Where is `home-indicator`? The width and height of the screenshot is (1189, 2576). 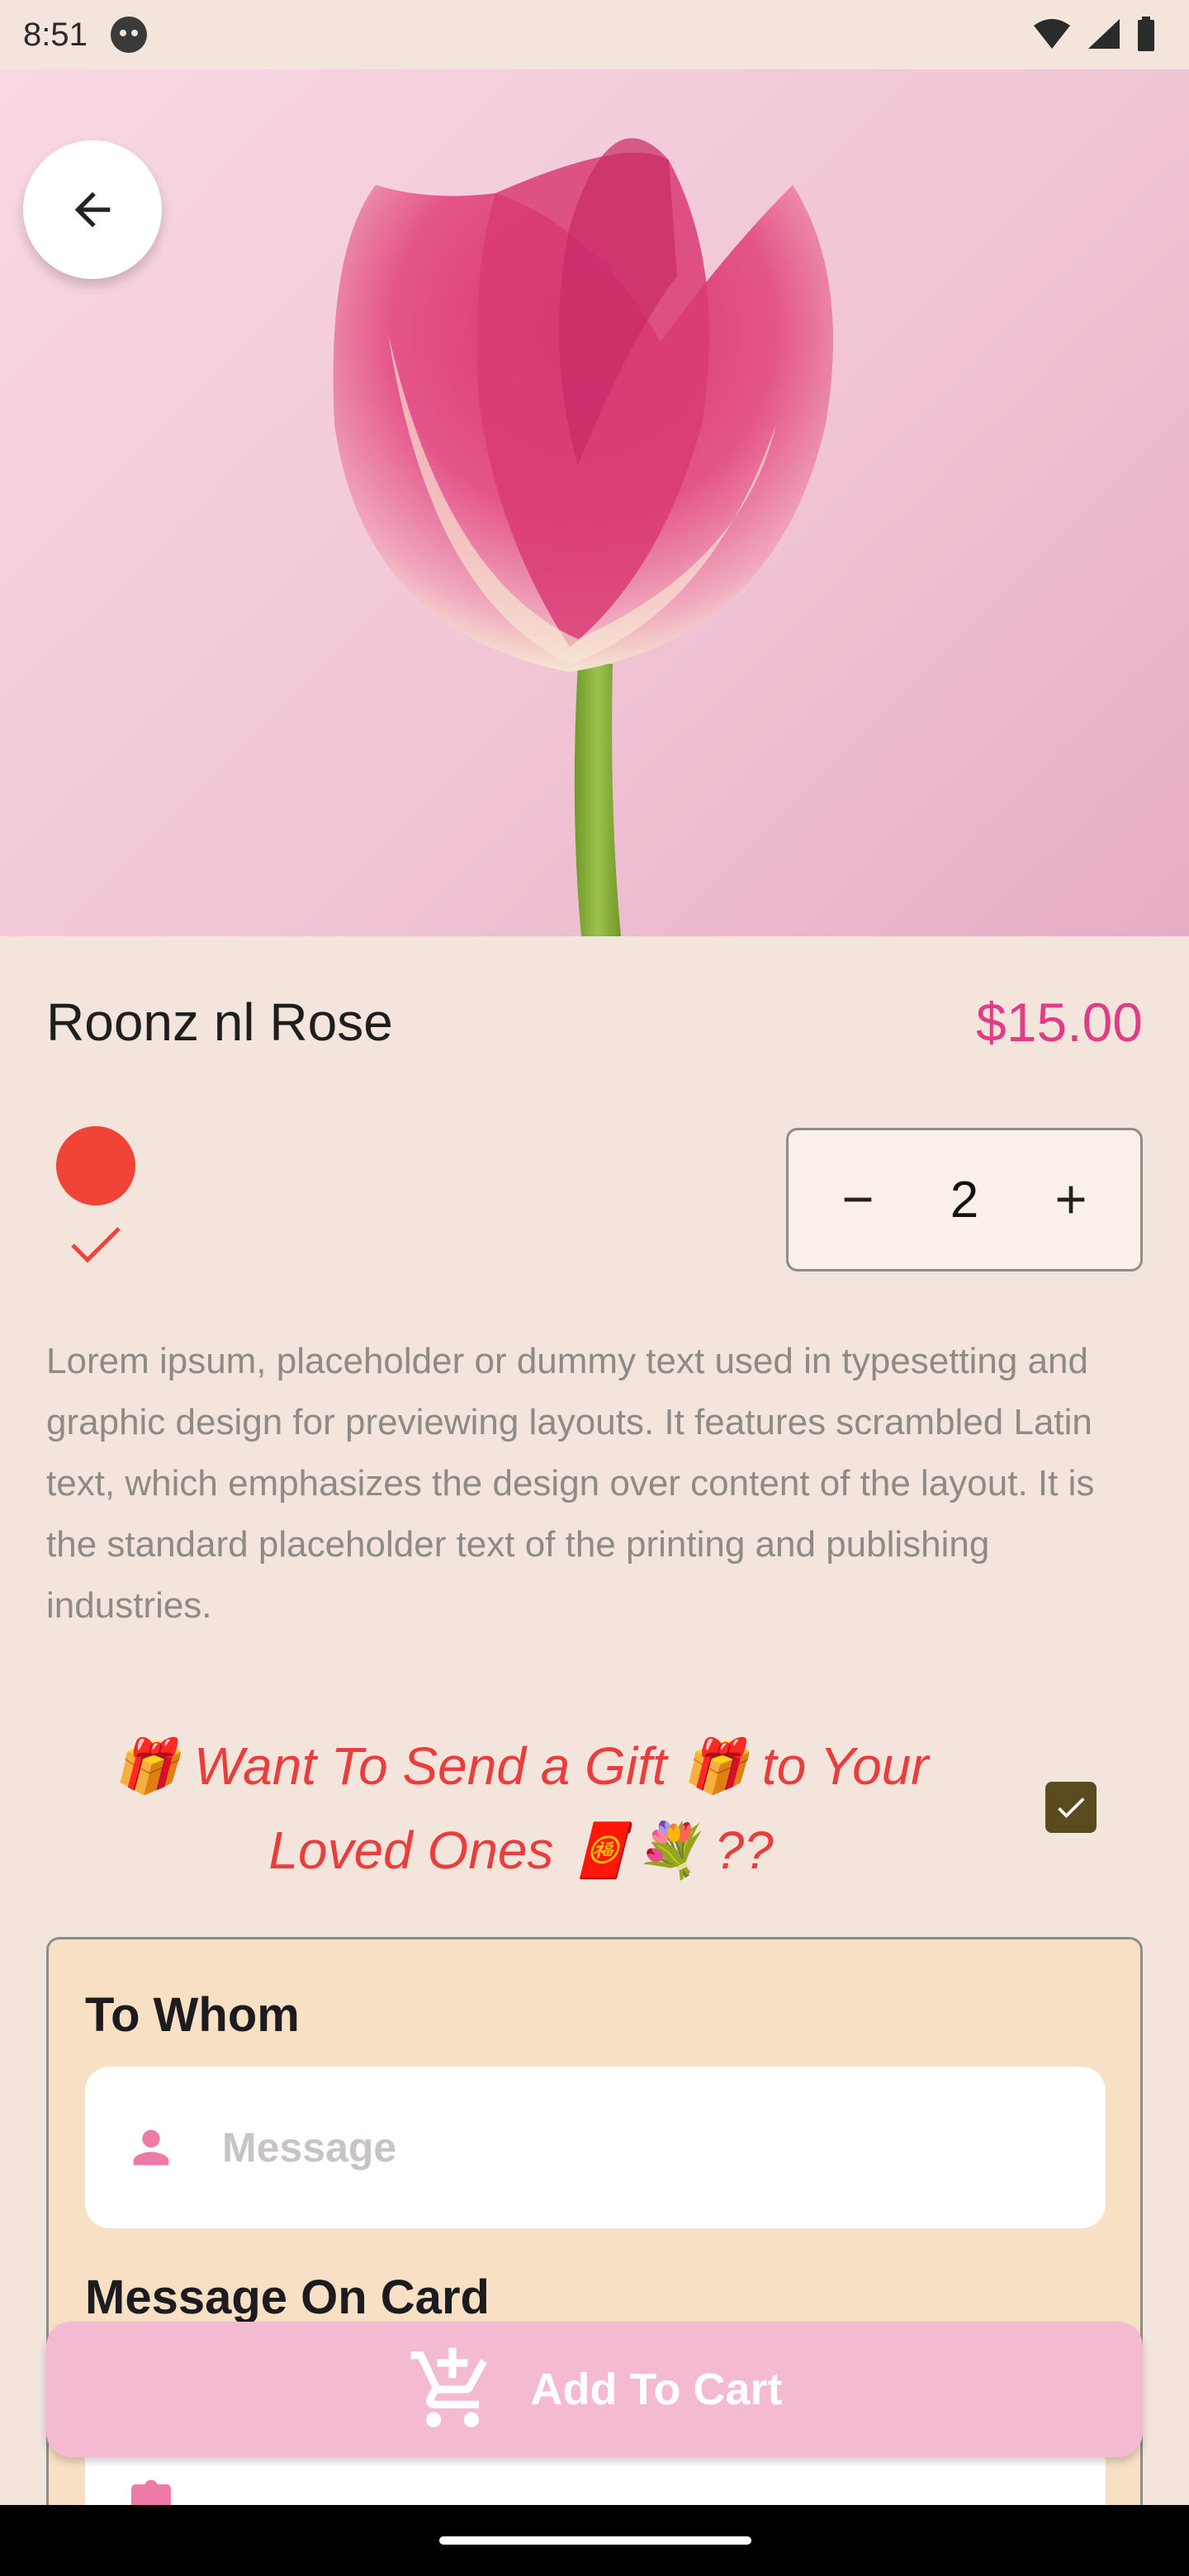
home-indicator is located at coordinates (595, 2540).